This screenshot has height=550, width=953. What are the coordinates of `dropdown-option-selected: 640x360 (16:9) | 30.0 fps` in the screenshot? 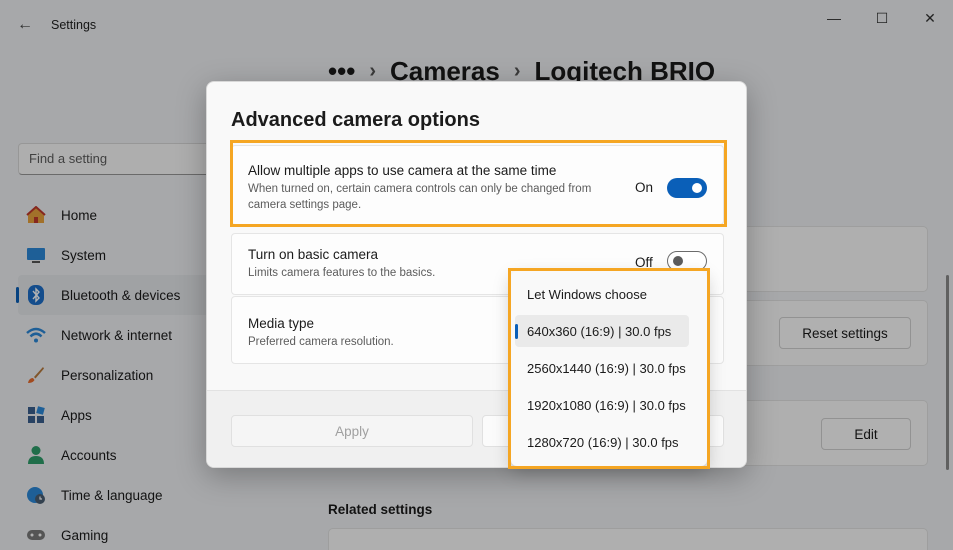 It's located at (602, 331).